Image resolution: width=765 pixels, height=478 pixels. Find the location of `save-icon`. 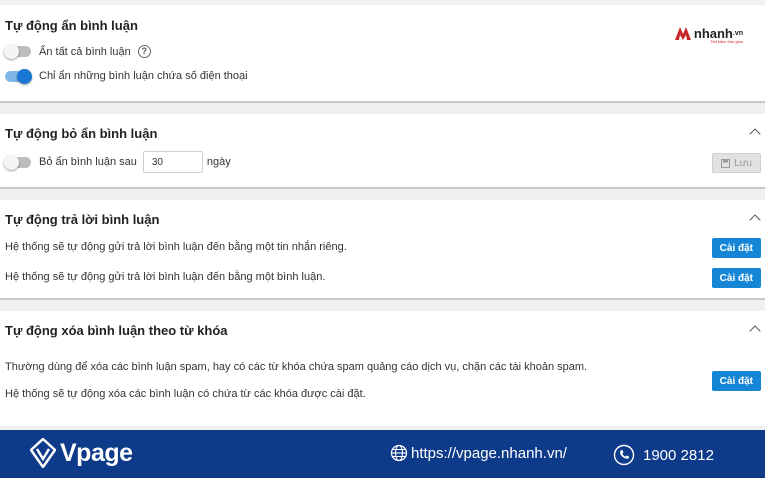

save-icon is located at coordinates (726, 163).